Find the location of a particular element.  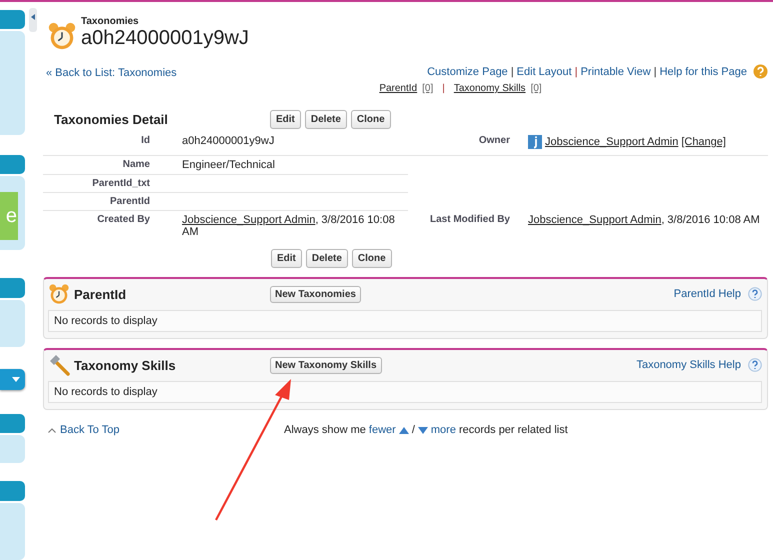

field-label: ParentId_txt is located at coordinates (121, 183).